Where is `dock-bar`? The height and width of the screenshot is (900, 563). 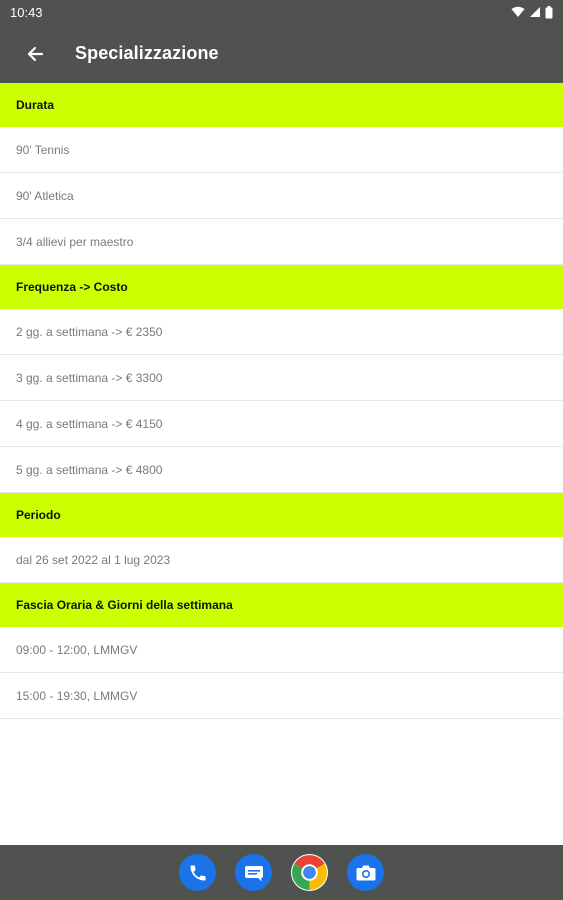
dock-bar is located at coordinates (281, 872).